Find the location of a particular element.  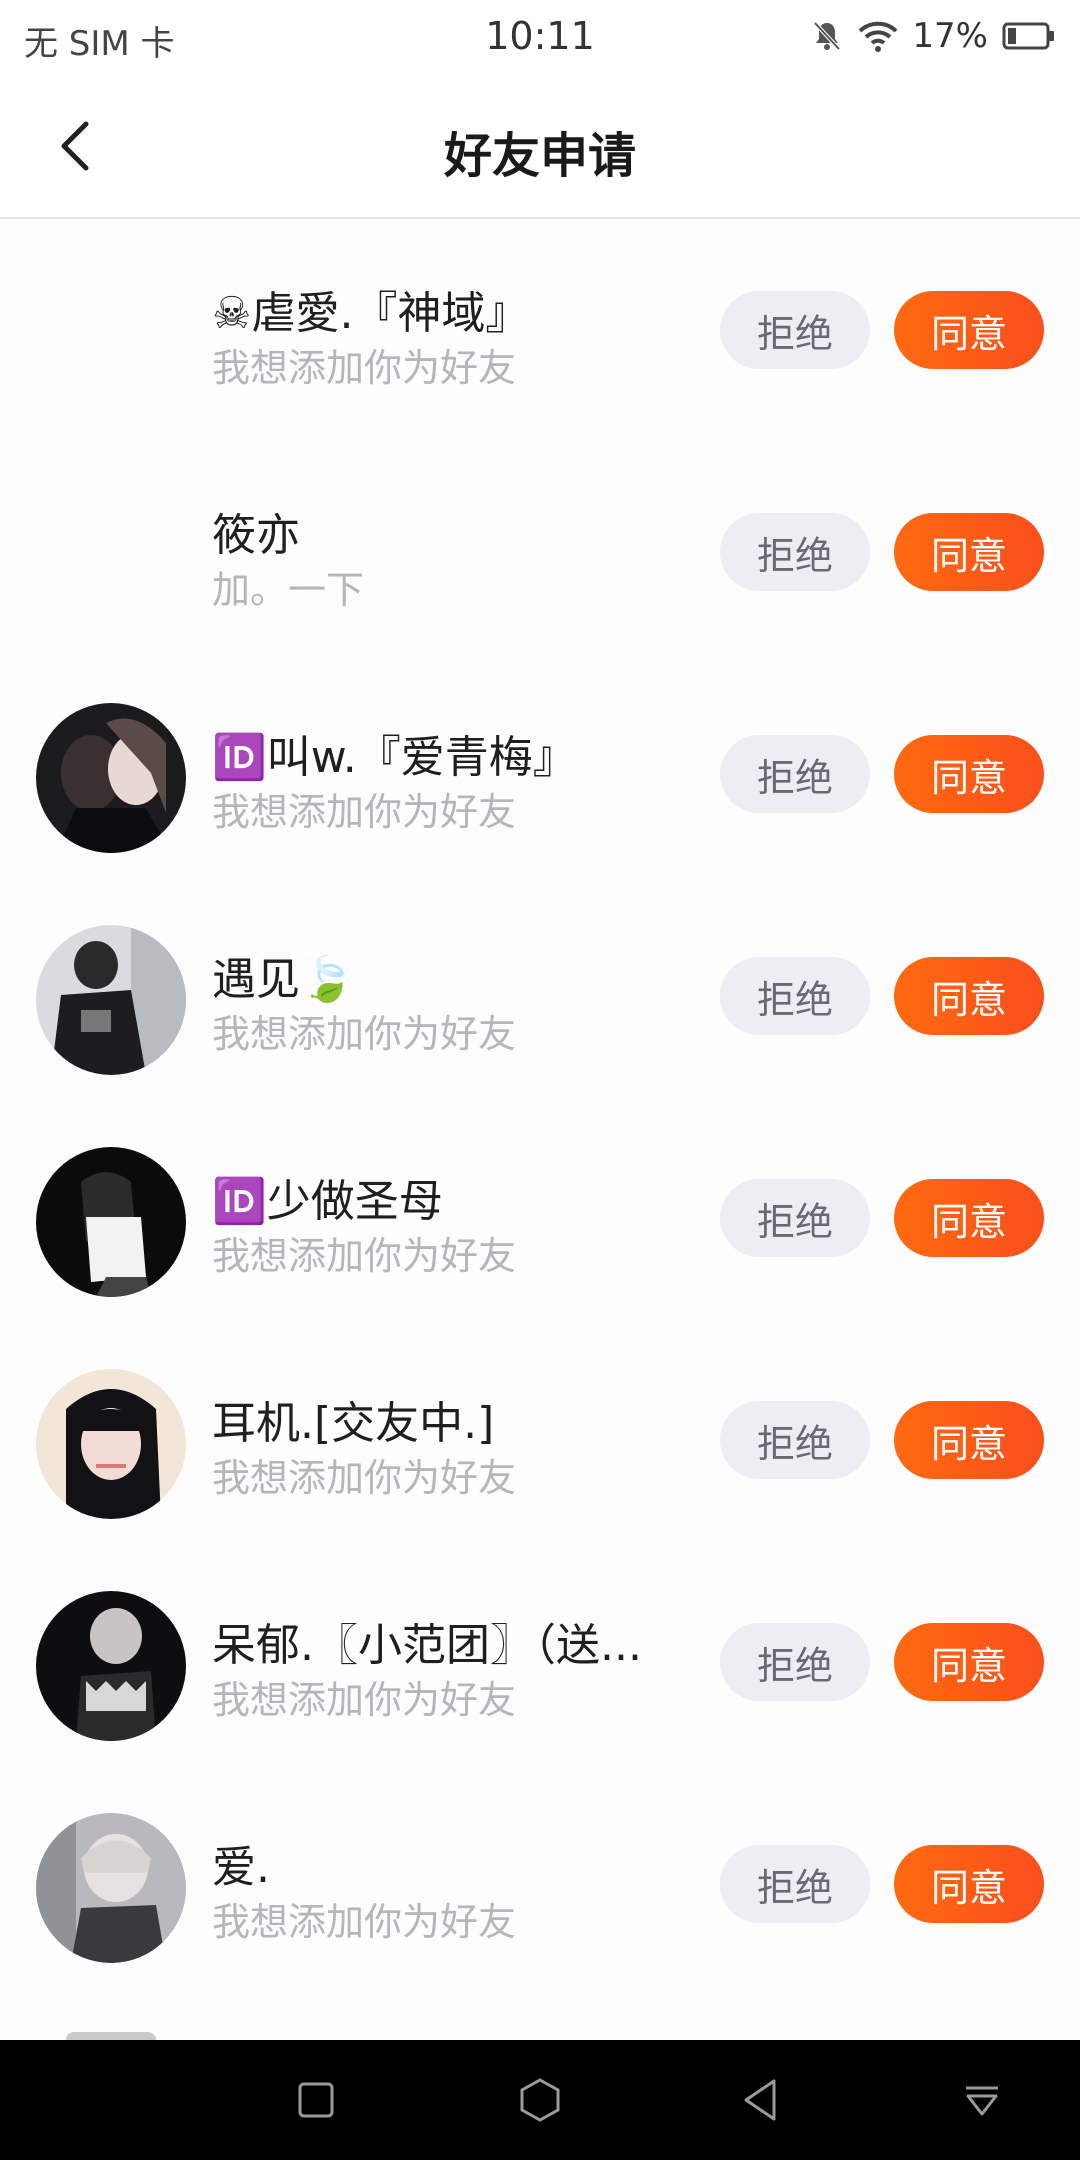

requester-name: 耳机.[交友中.] is located at coordinates (353, 1423).